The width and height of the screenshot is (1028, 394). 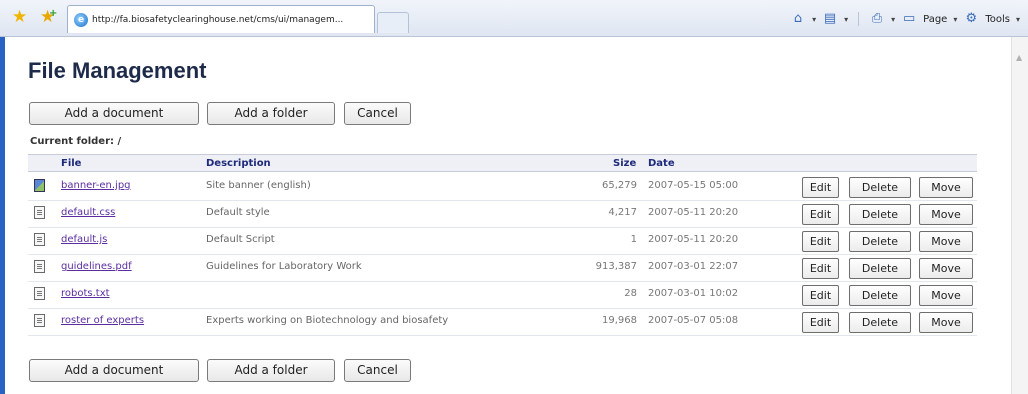 What do you see at coordinates (258, 185) in the screenshot?
I see `file-description: Site banner (english)` at bounding box center [258, 185].